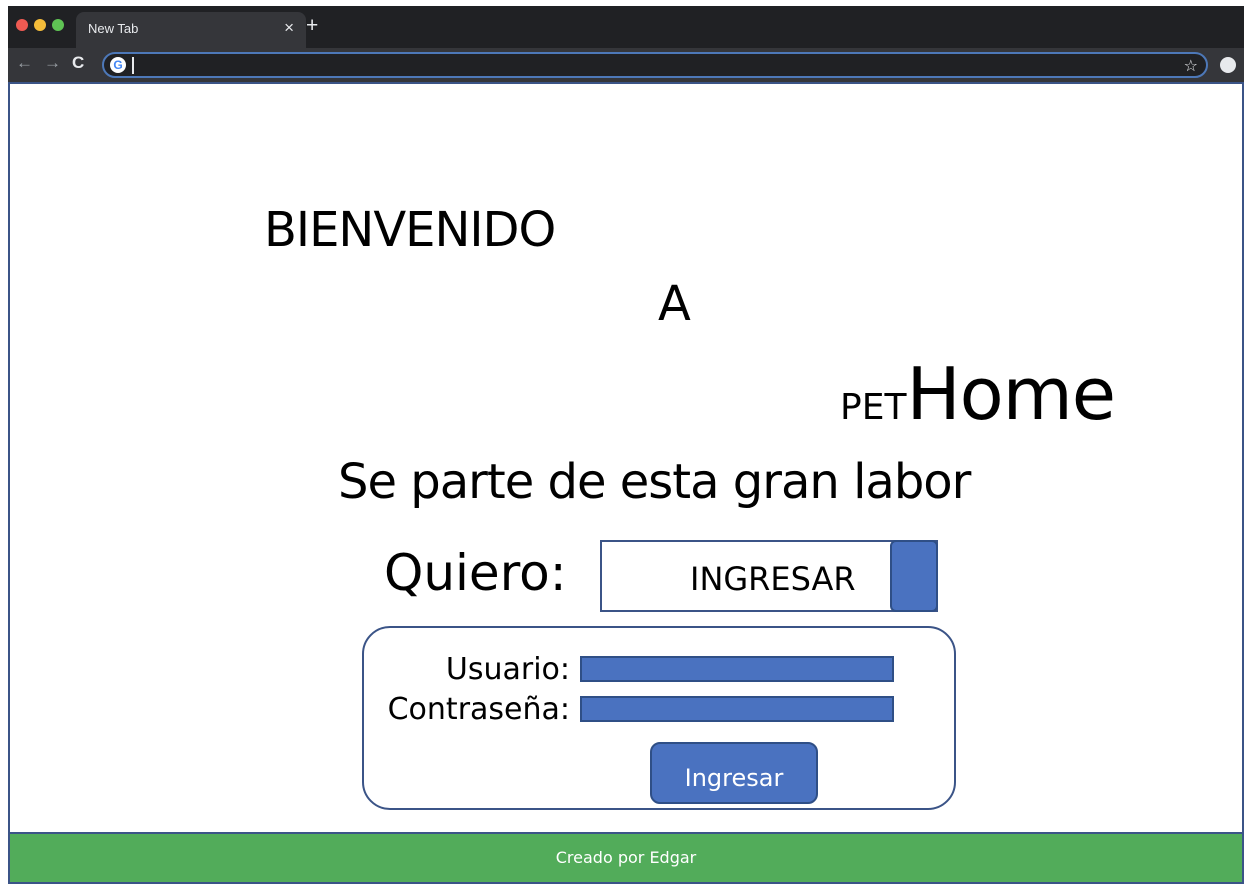 Image resolution: width=1254 pixels, height=894 pixels. Describe the element at coordinates (133, 65) in the screenshot. I see `text-caret` at that location.